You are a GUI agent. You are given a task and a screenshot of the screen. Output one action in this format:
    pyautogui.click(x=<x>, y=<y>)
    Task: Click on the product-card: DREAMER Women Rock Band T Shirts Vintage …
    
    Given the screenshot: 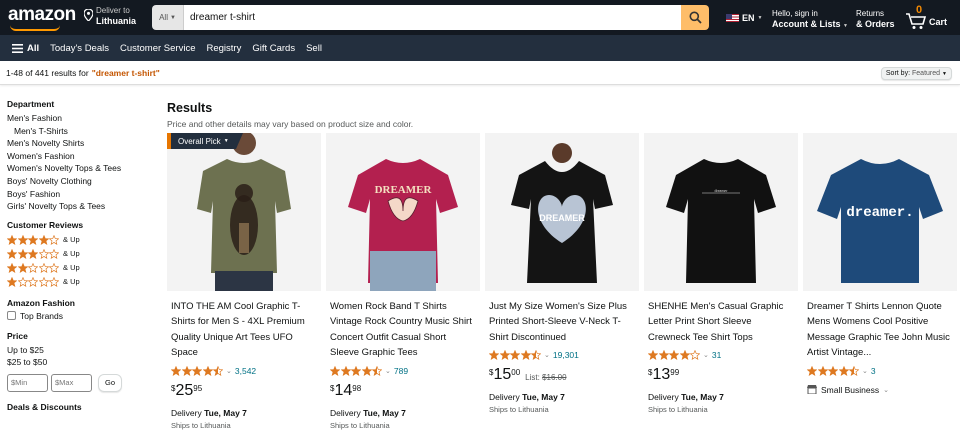 What is the action you would take?
    pyautogui.click(x=403, y=281)
    